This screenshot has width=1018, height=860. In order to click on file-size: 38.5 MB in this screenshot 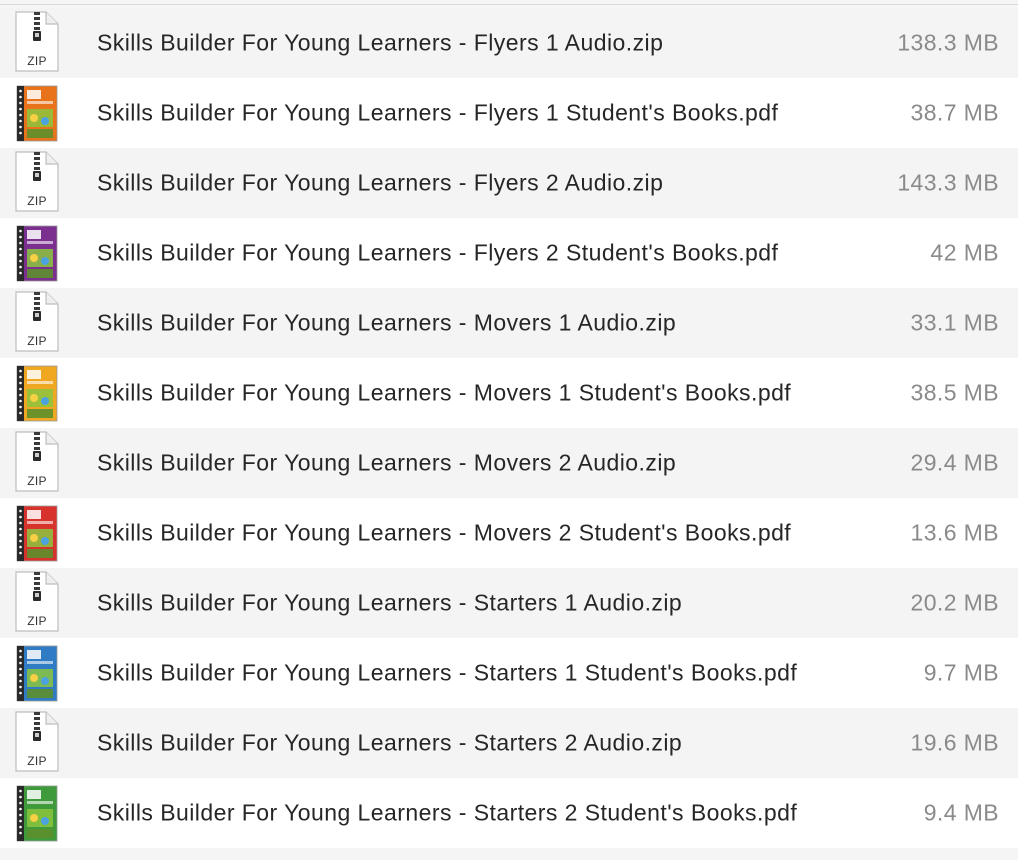, I will do `click(954, 392)`.